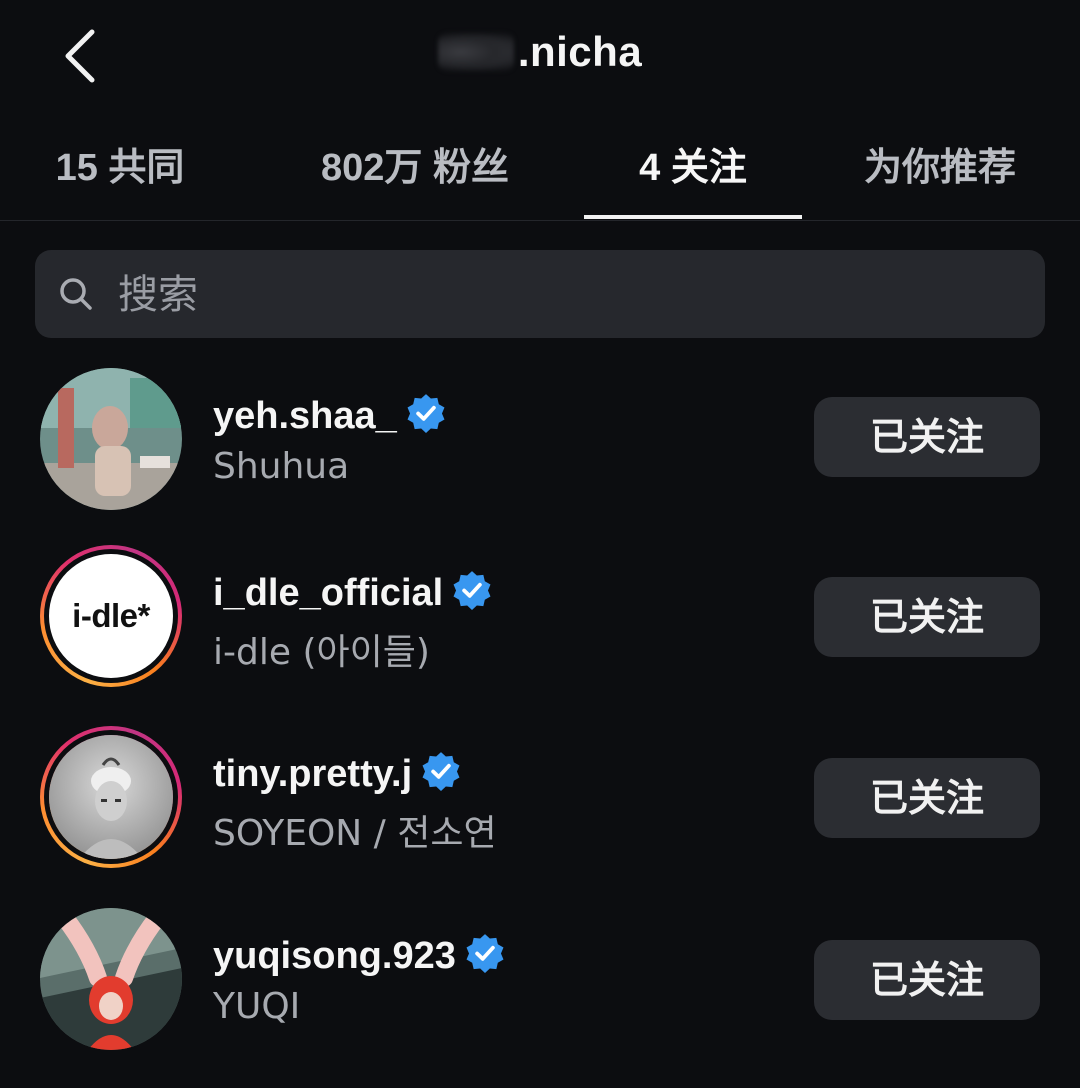 The height and width of the screenshot is (1088, 1080). Describe the element at coordinates (305, 416) in the screenshot. I see `username-text: yeh.shaa_` at that location.